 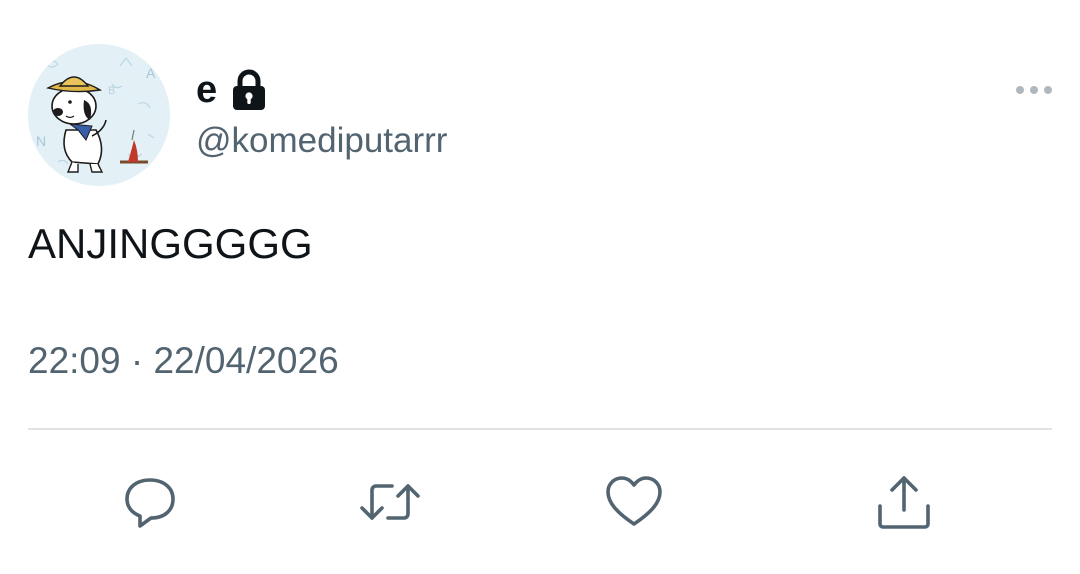 I want to click on retweet-button, so click(x=390, y=502).